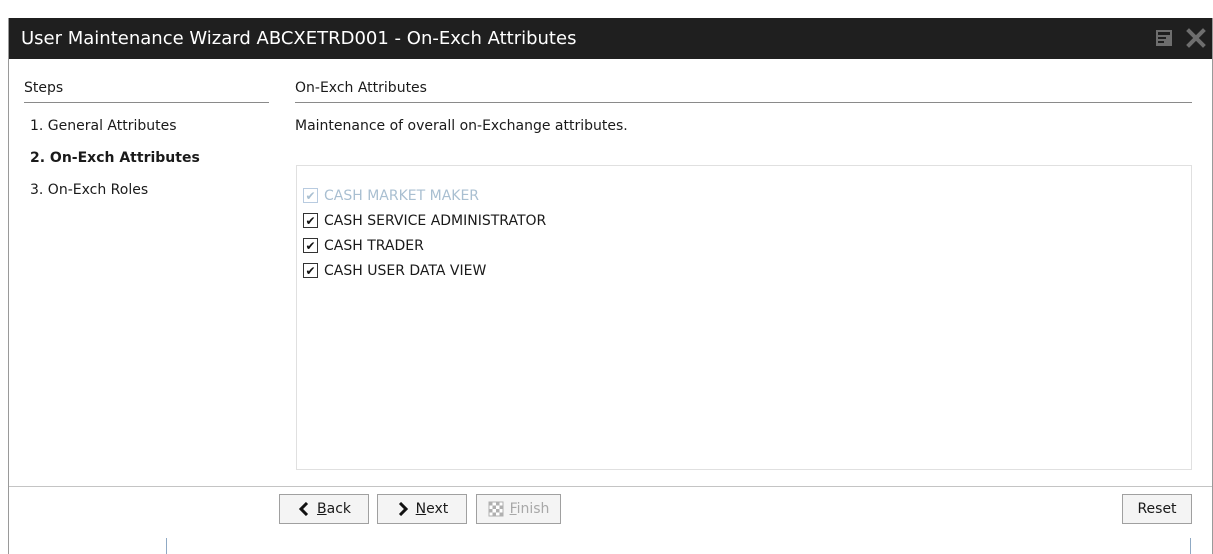 This screenshot has width=1213, height=554. I want to click on back-button-label: Back, so click(334, 509).